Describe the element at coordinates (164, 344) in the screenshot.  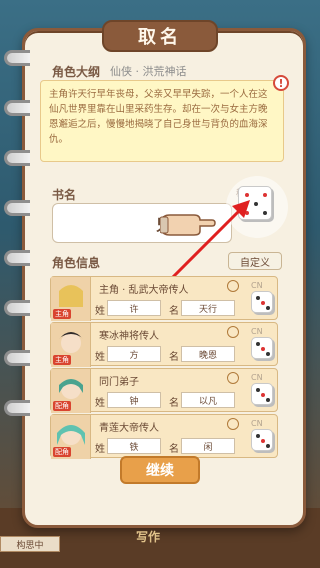
I see `character-row: 主角 寒冰神将传人 CN 姓 方 名 晚恩` at that location.